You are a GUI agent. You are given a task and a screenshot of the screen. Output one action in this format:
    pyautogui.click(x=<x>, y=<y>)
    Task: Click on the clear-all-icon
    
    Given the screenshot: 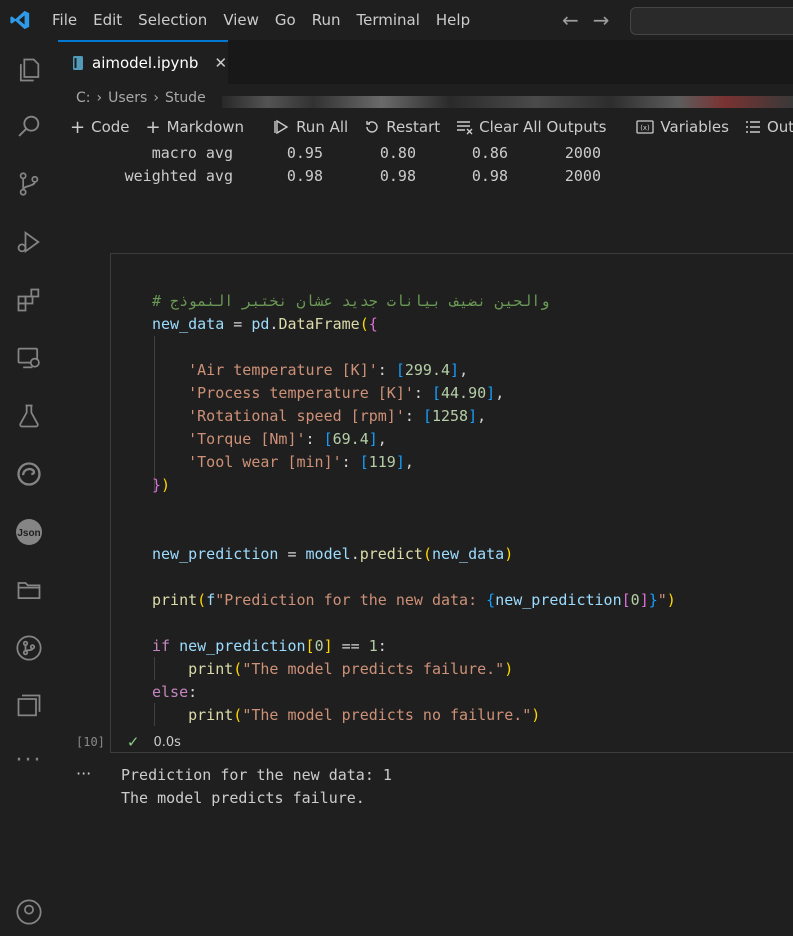 What is the action you would take?
    pyautogui.click(x=465, y=128)
    